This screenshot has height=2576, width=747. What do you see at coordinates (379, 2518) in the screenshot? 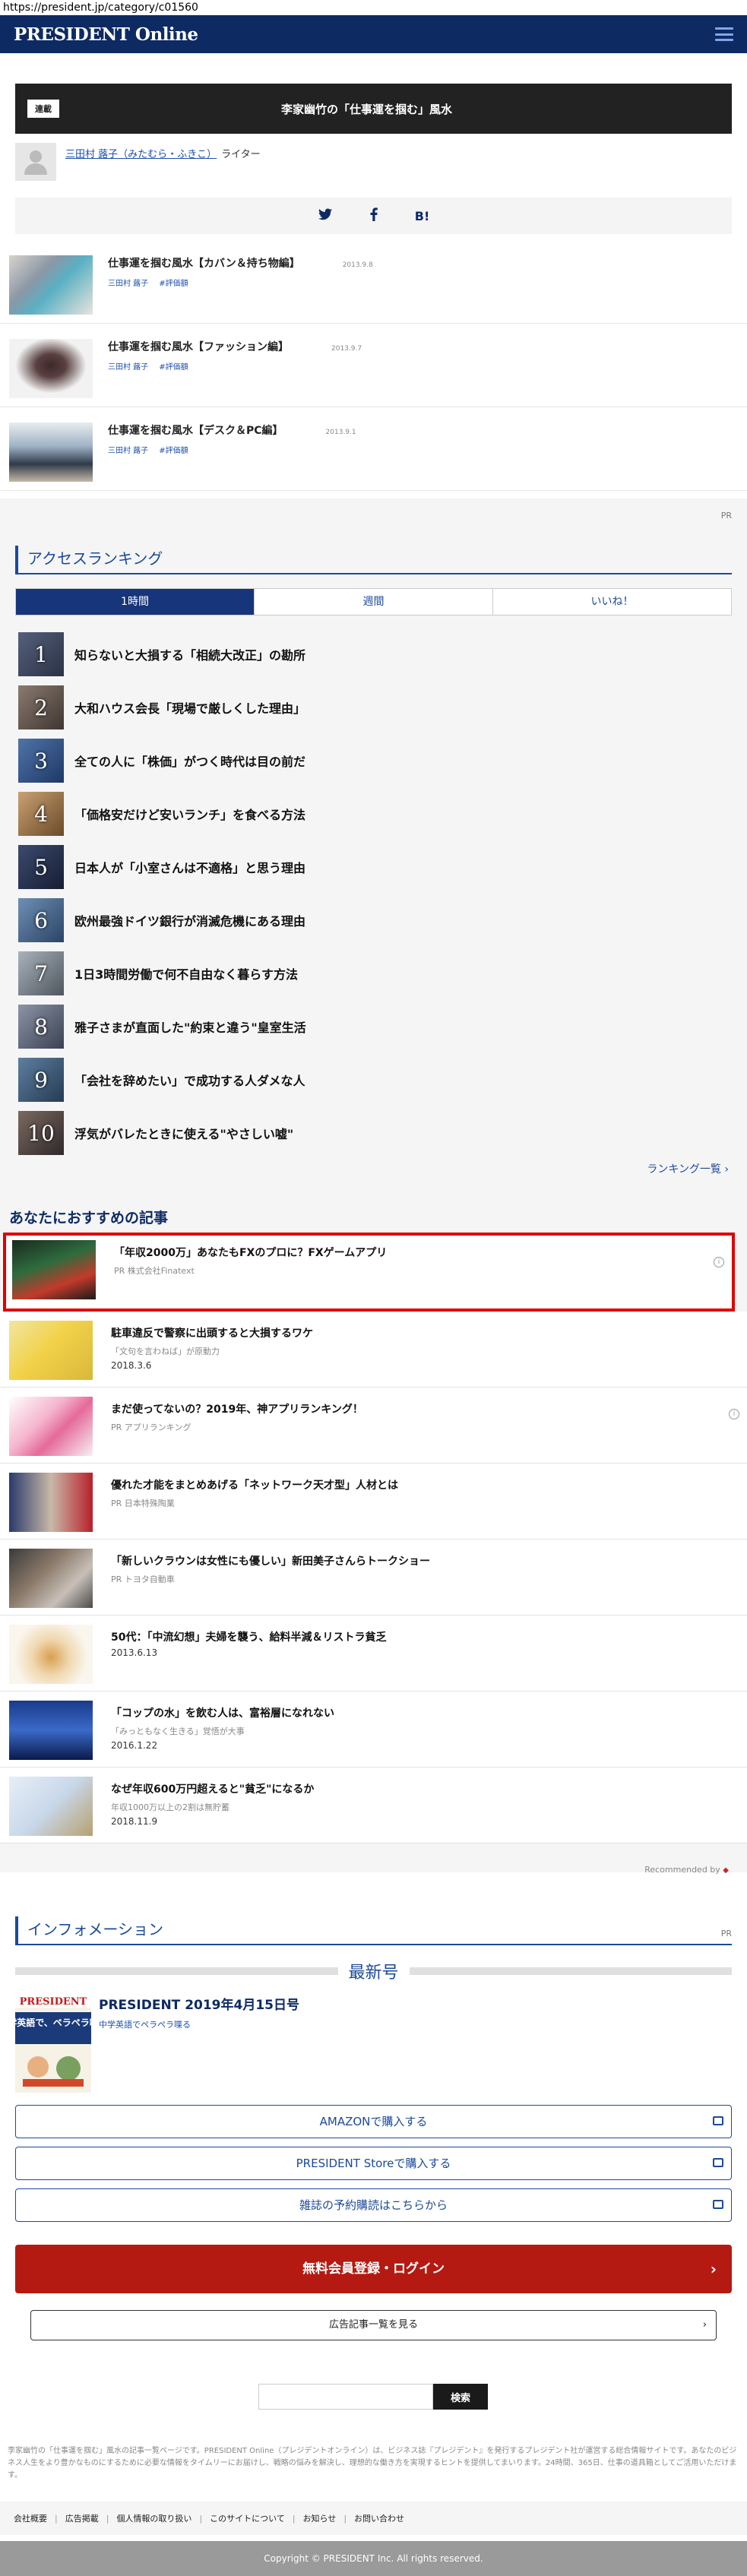
I see `footer-link-contact: お問い合わせ` at bounding box center [379, 2518].